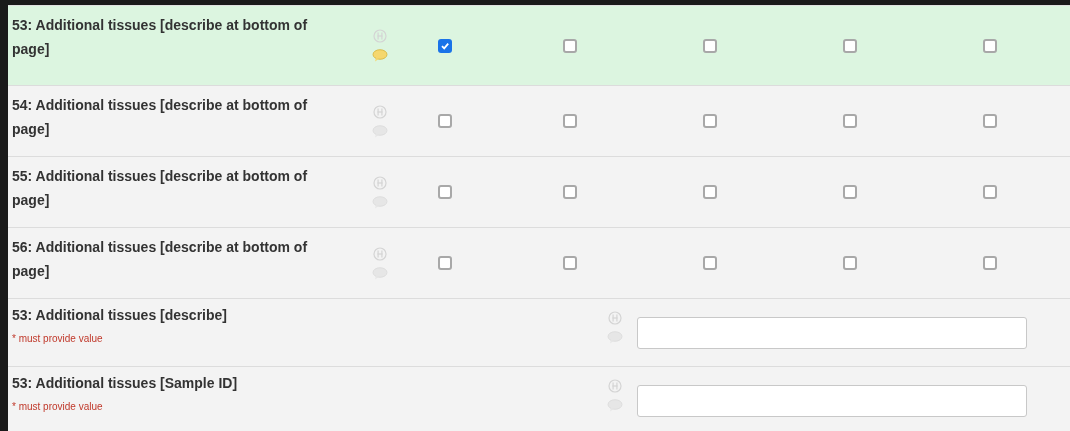 The width and height of the screenshot is (1070, 431). I want to click on field-label: 54: Additional tissues [describe at bottom of page], so click(160, 117).